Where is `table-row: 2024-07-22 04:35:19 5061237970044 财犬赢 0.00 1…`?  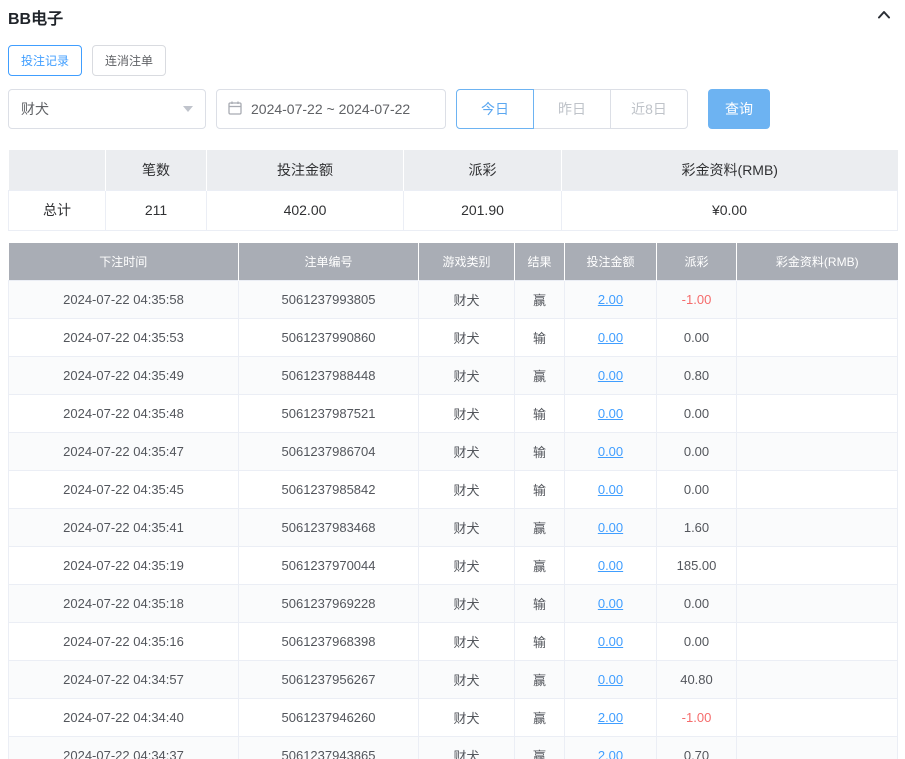 table-row: 2024-07-22 04:35:19 5061237970044 财犬赢 0.00 1… is located at coordinates (453, 565).